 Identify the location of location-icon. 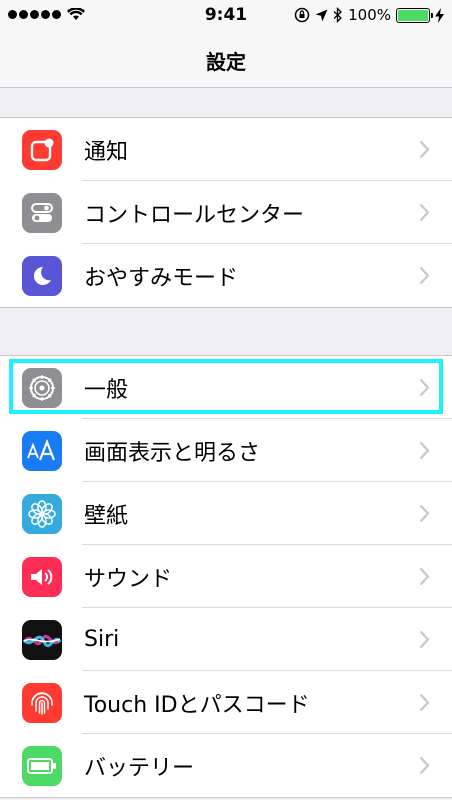
(321, 15).